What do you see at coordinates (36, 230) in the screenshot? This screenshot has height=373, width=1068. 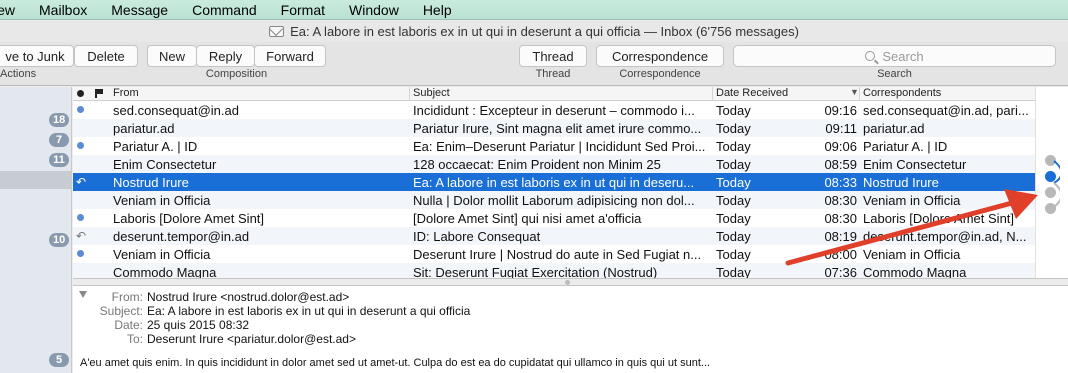 I see `mailbox-sidebar: 18 7 11 10` at bounding box center [36, 230].